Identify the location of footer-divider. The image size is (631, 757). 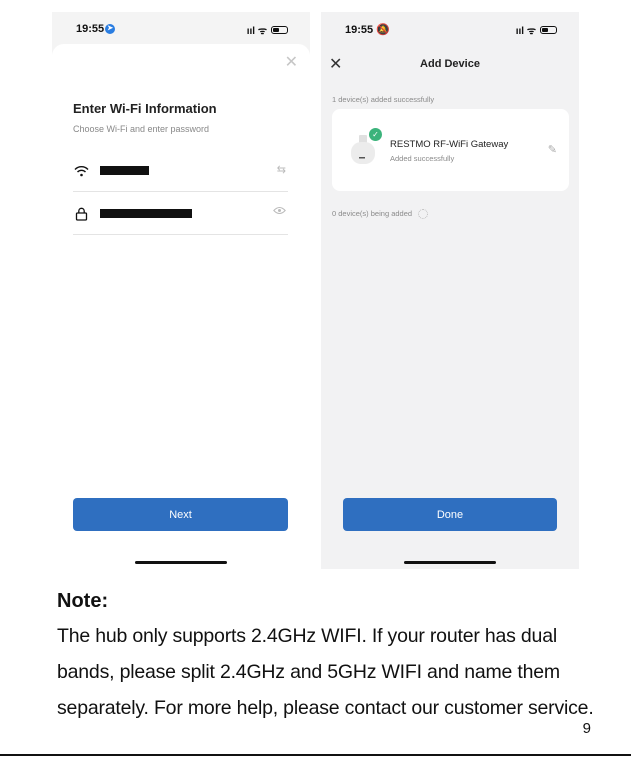
(315, 755).